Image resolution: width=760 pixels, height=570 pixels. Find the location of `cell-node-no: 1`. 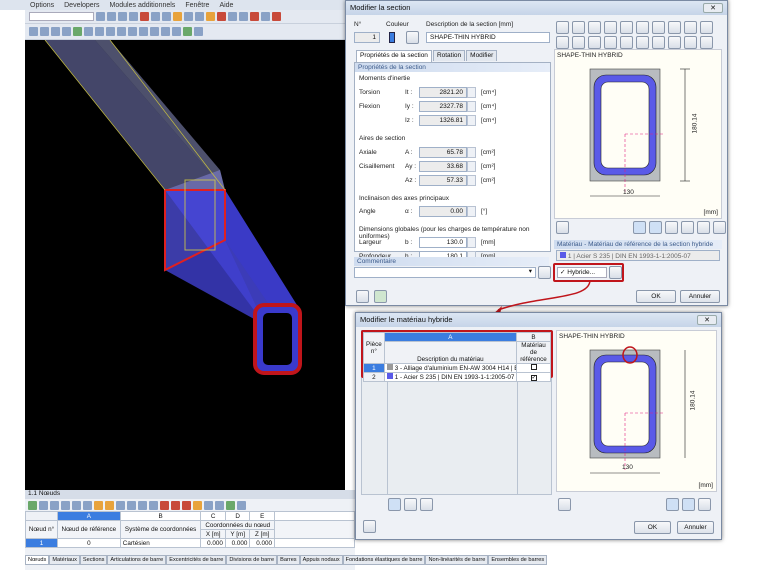

cell-node-no: 1 is located at coordinates (41, 543).